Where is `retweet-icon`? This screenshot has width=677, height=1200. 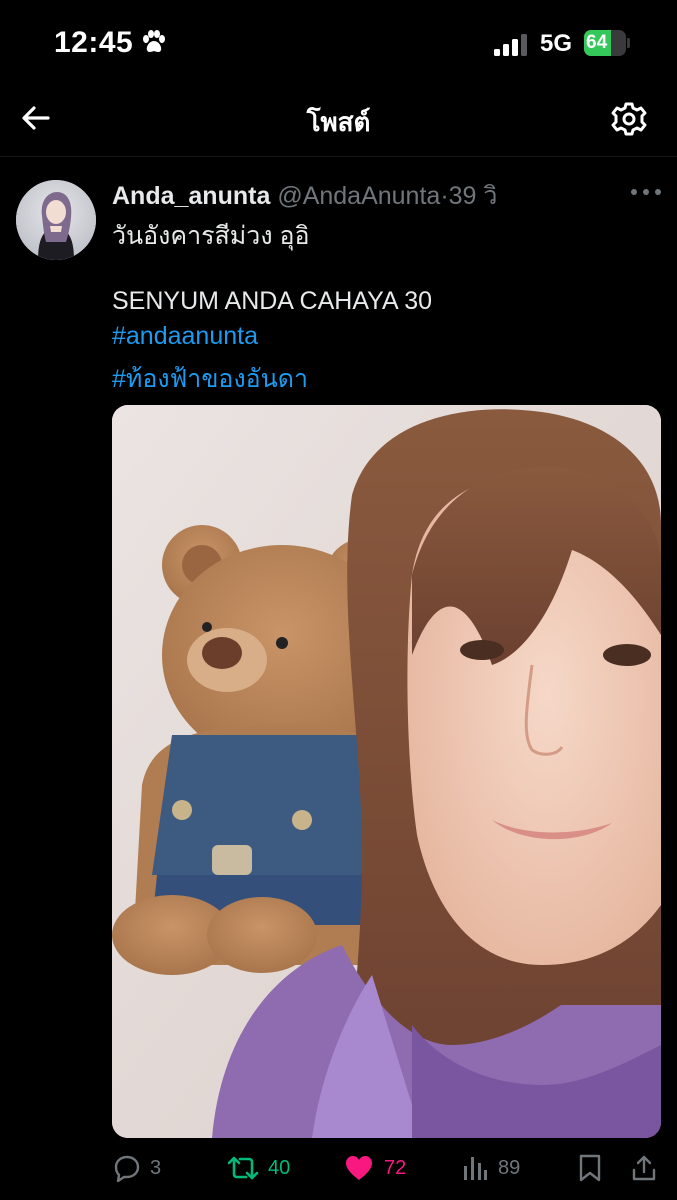
retweet-icon is located at coordinates (243, 1168).